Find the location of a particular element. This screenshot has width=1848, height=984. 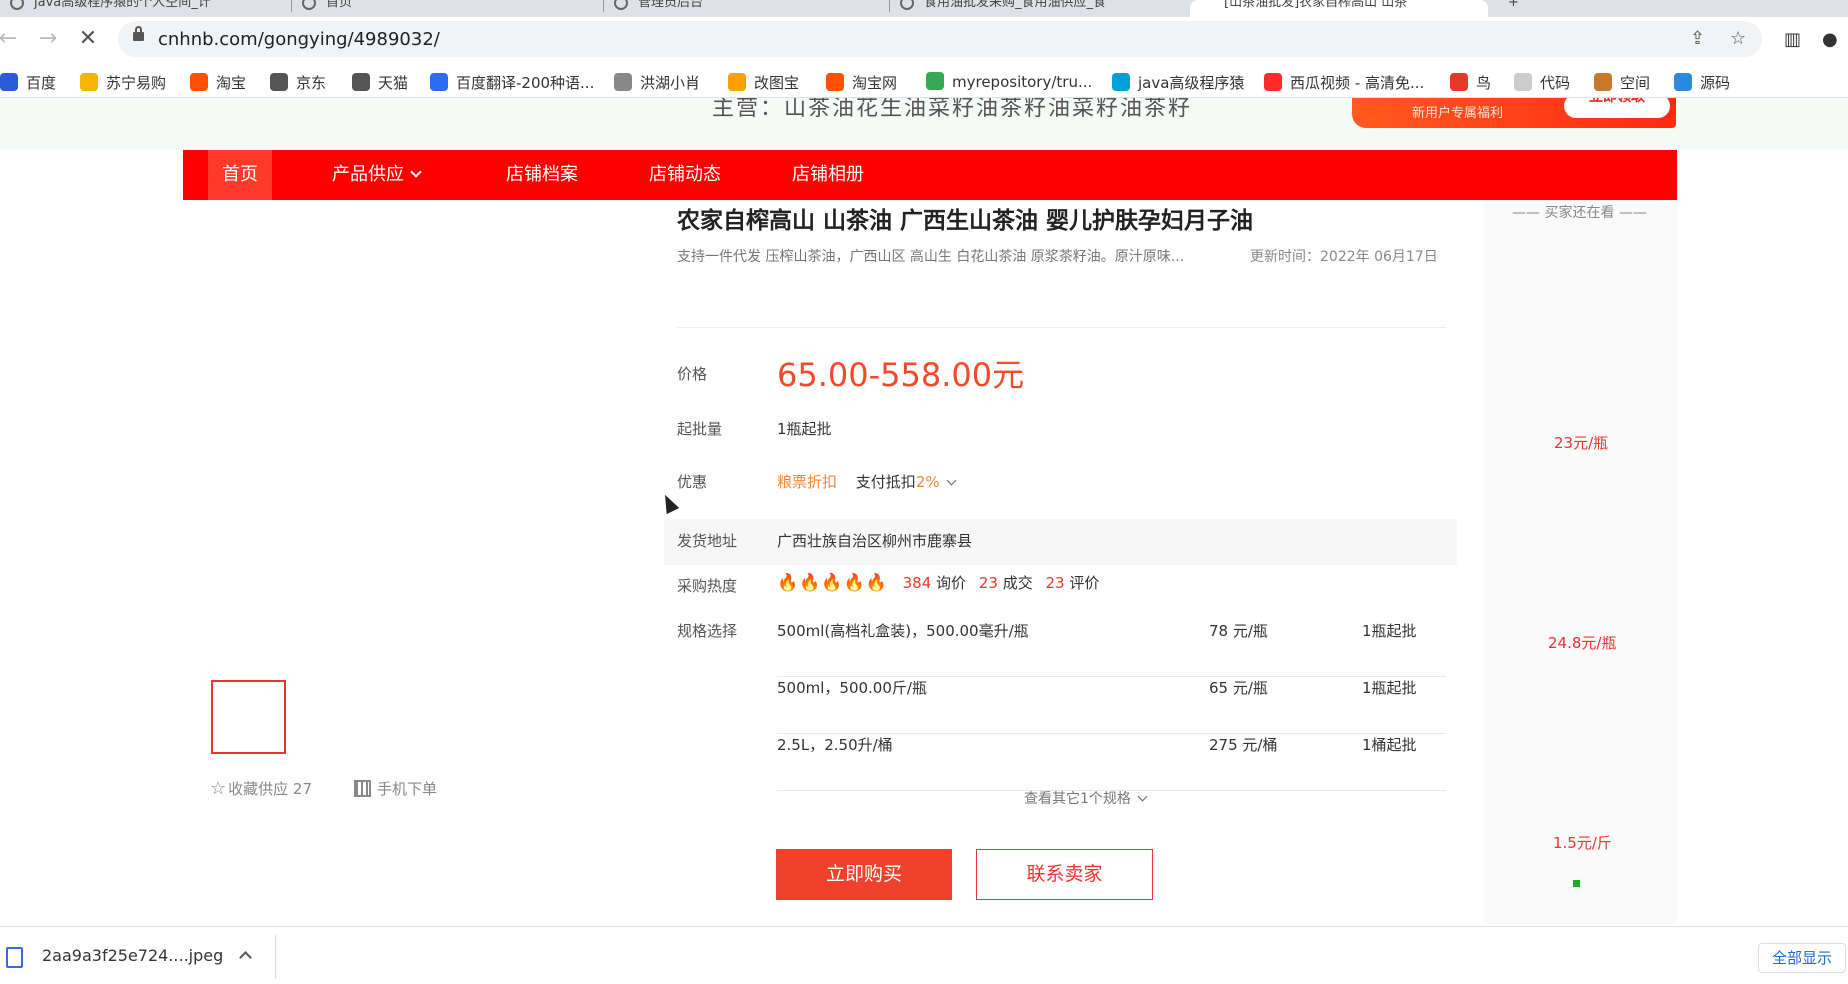

mobile-order-link: 手机下单 is located at coordinates (395, 788).